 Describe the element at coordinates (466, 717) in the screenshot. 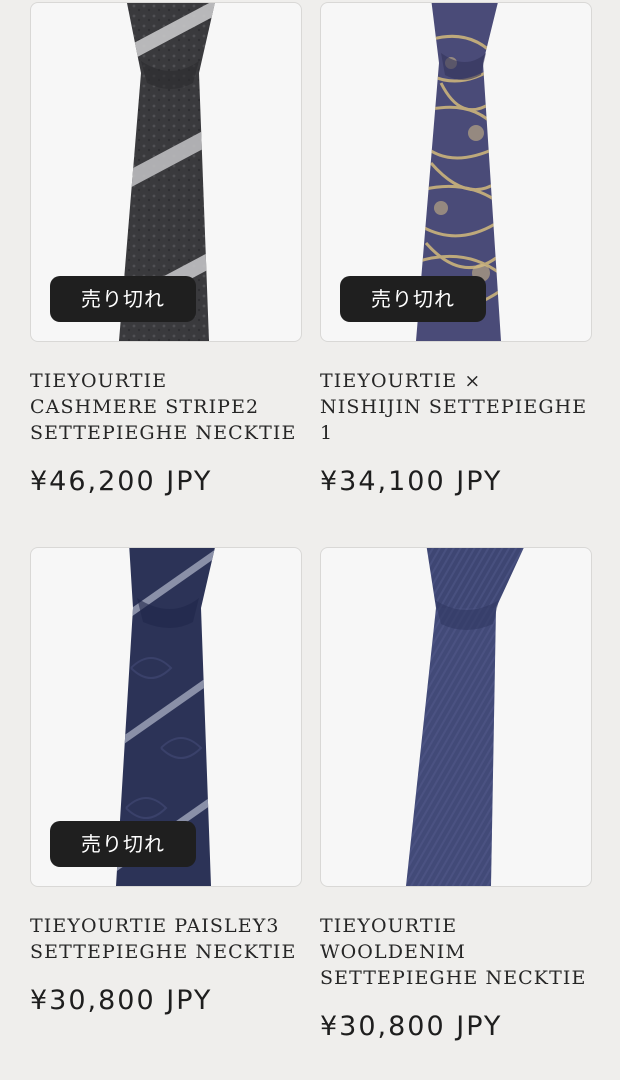

I see `wool-denim-tie-image` at that location.